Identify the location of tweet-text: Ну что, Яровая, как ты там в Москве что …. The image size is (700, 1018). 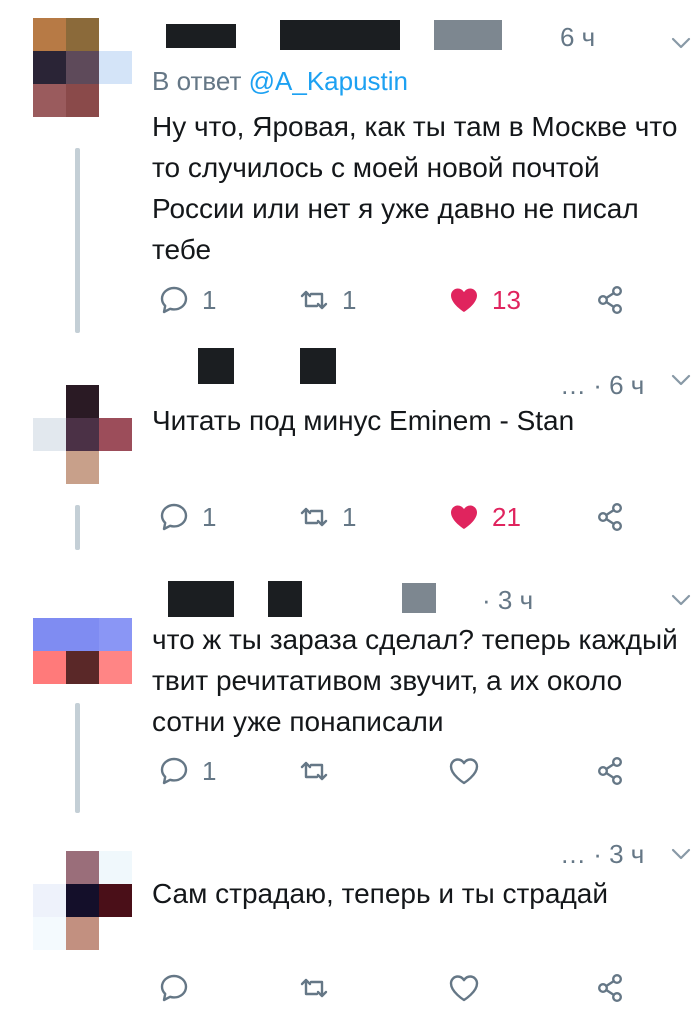
(415, 188).